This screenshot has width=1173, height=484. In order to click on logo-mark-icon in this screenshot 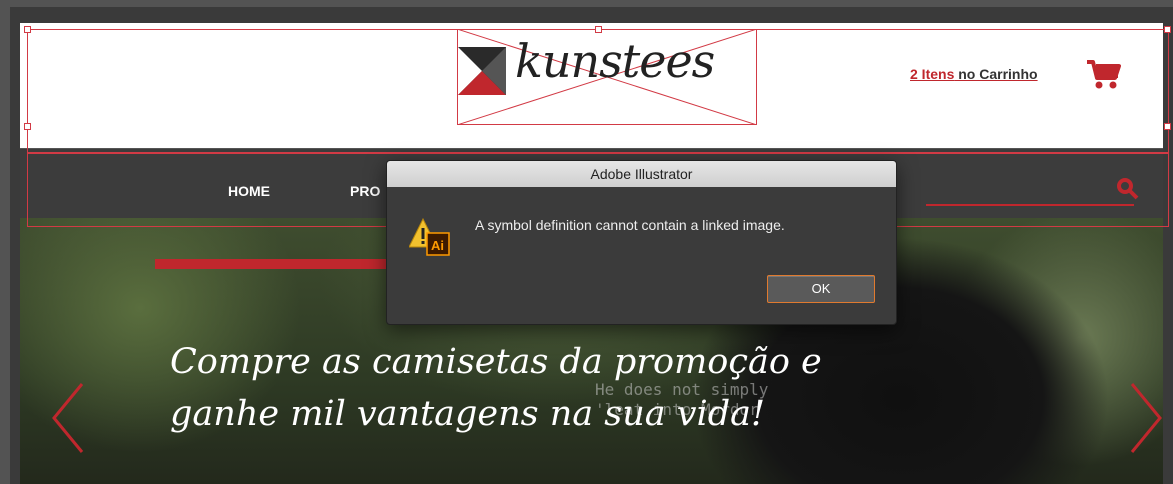, I will do `click(482, 71)`.